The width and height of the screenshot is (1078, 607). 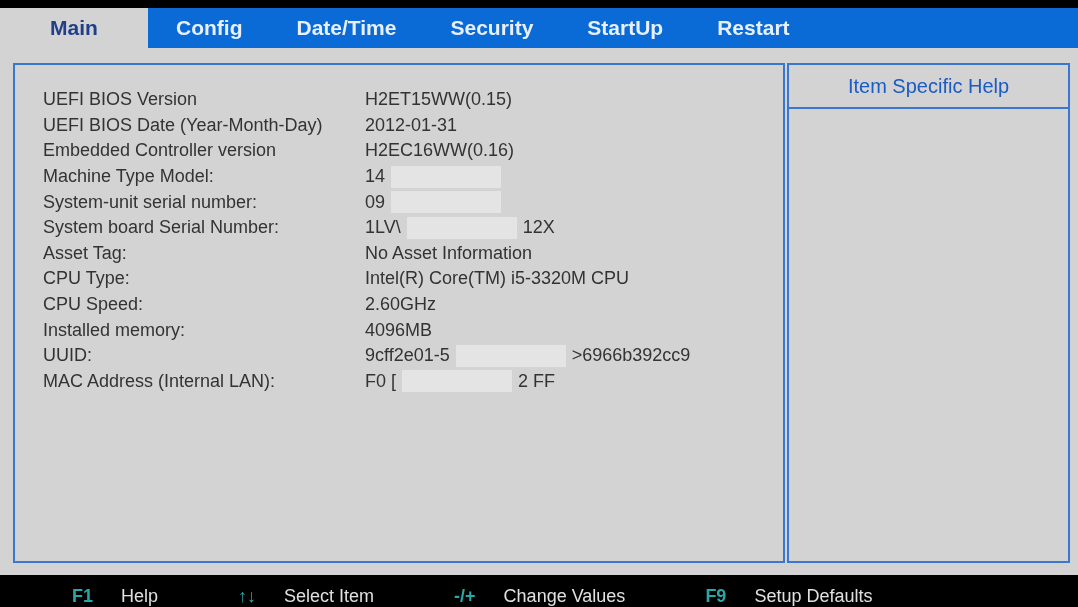 What do you see at coordinates (346, 28) in the screenshot?
I see `menu-tab: Date/Time` at bounding box center [346, 28].